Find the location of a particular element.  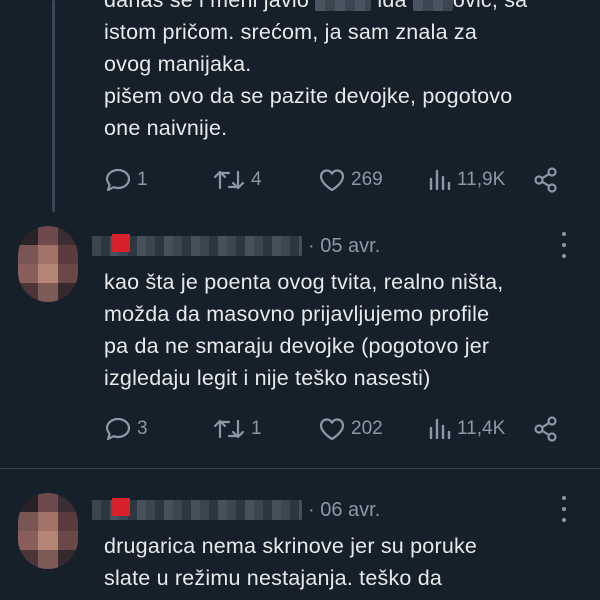

retweet-count: 1 is located at coordinates (256, 428).